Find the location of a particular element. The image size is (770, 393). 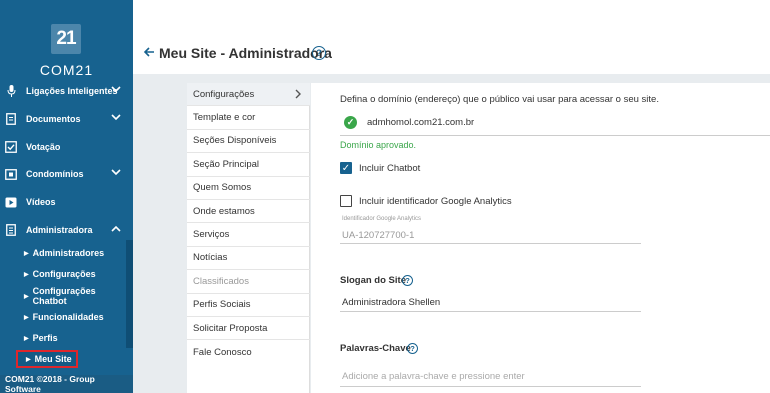

brand-name: COM21 is located at coordinates (66, 70).